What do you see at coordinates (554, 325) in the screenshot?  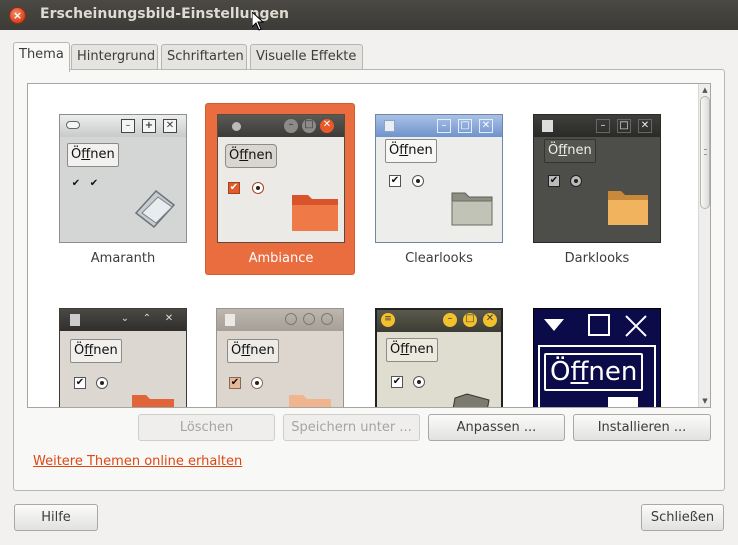 I see `menu-arrow-icon` at bounding box center [554, 325].